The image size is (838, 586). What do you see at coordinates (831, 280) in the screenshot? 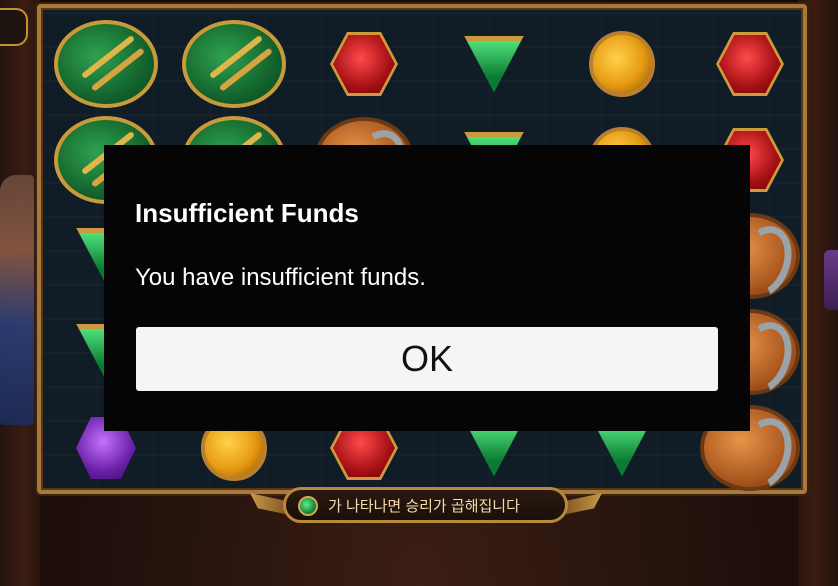
I see `statue-figure` at bounding box center [831, 280].